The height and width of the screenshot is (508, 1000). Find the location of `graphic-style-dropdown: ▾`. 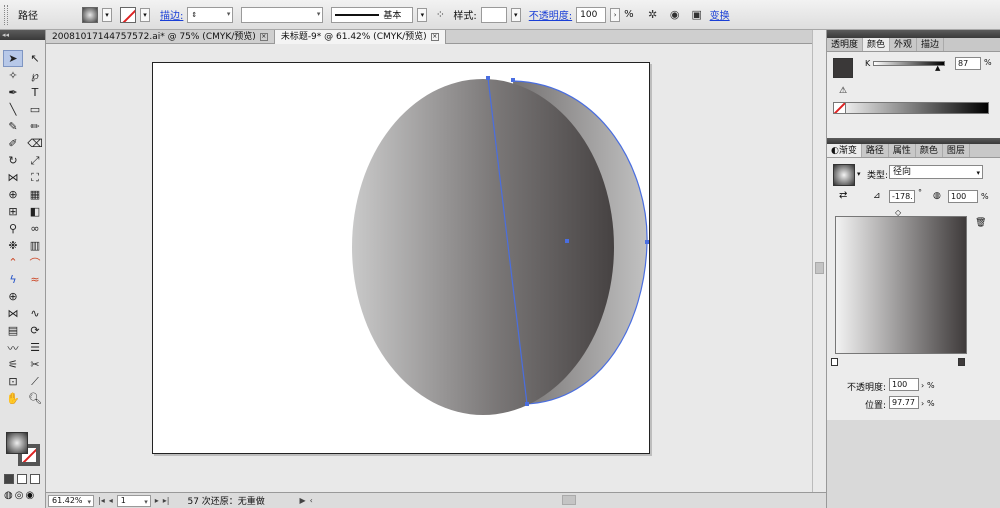

graphic-style-dropdown: ▾ is located at coordinates (515, 14).